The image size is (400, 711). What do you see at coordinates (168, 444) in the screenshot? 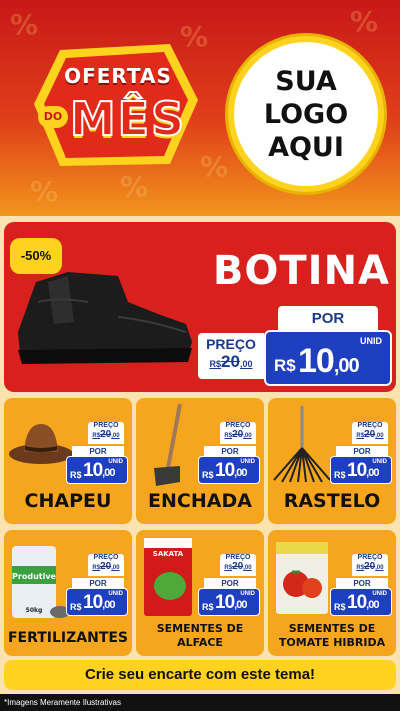
I see `hoe-image` at bounding box center [168, 444].